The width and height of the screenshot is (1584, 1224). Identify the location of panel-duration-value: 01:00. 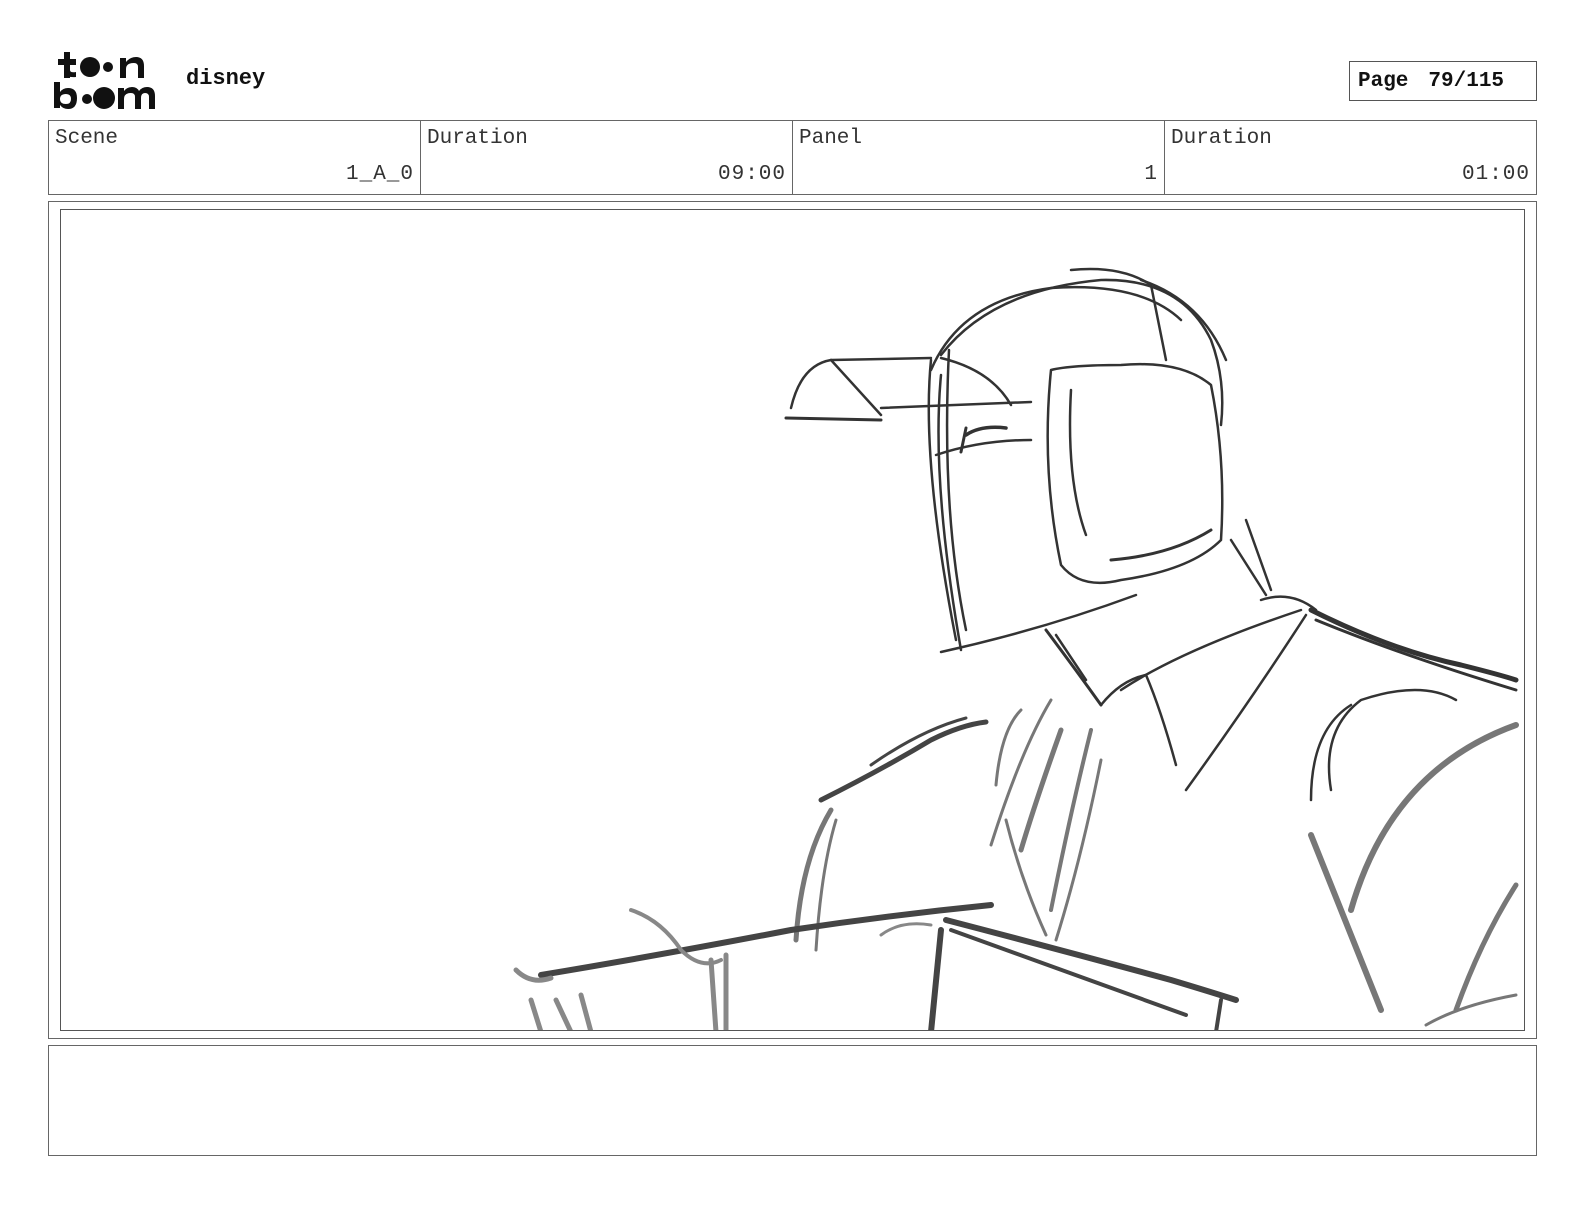
(1495, 174).